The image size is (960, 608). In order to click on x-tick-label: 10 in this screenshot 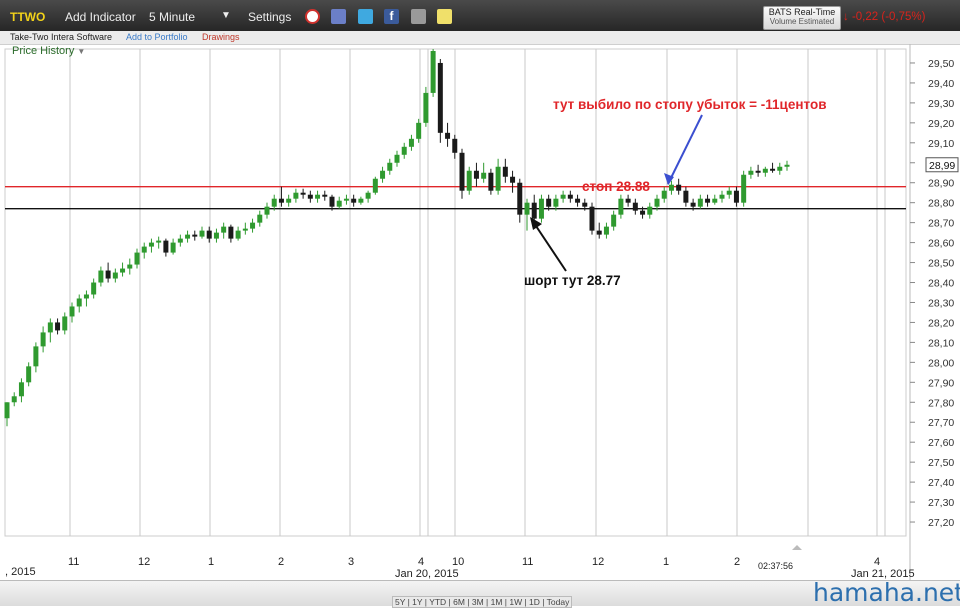, I will do `click(458, 562)`.